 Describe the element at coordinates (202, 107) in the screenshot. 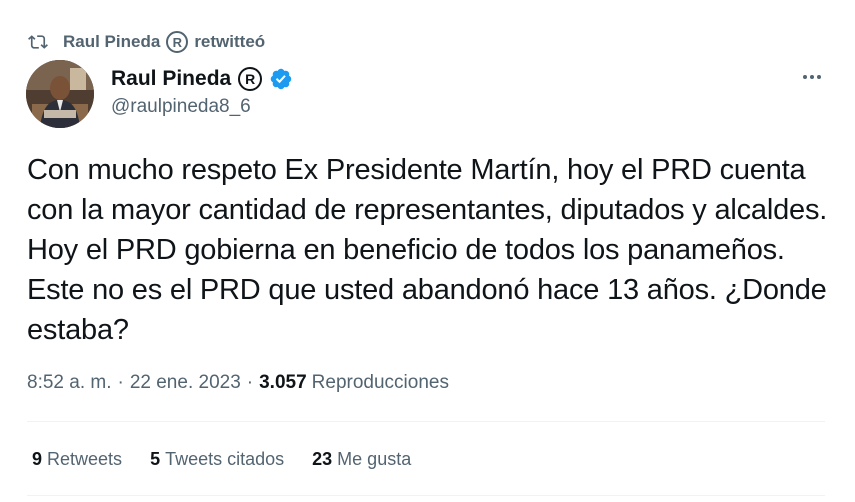

I see `author-handle: @raulpineda8_6` at that location.